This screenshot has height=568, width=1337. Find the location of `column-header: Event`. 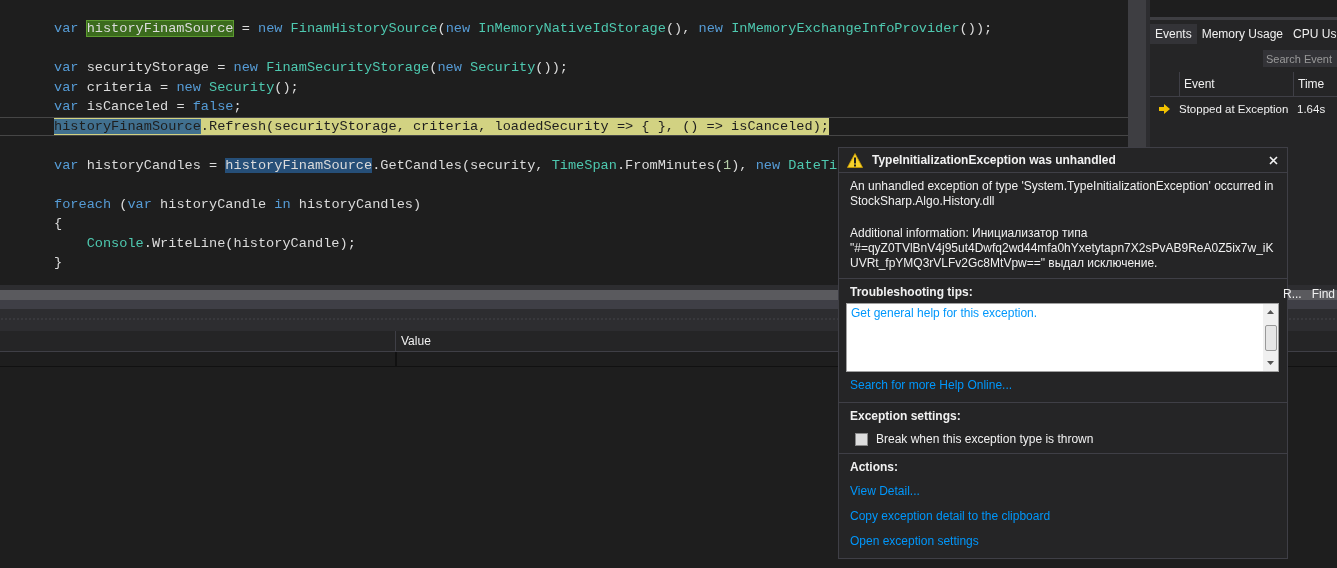

column-header: Event is located at coordinates (1237, 84).